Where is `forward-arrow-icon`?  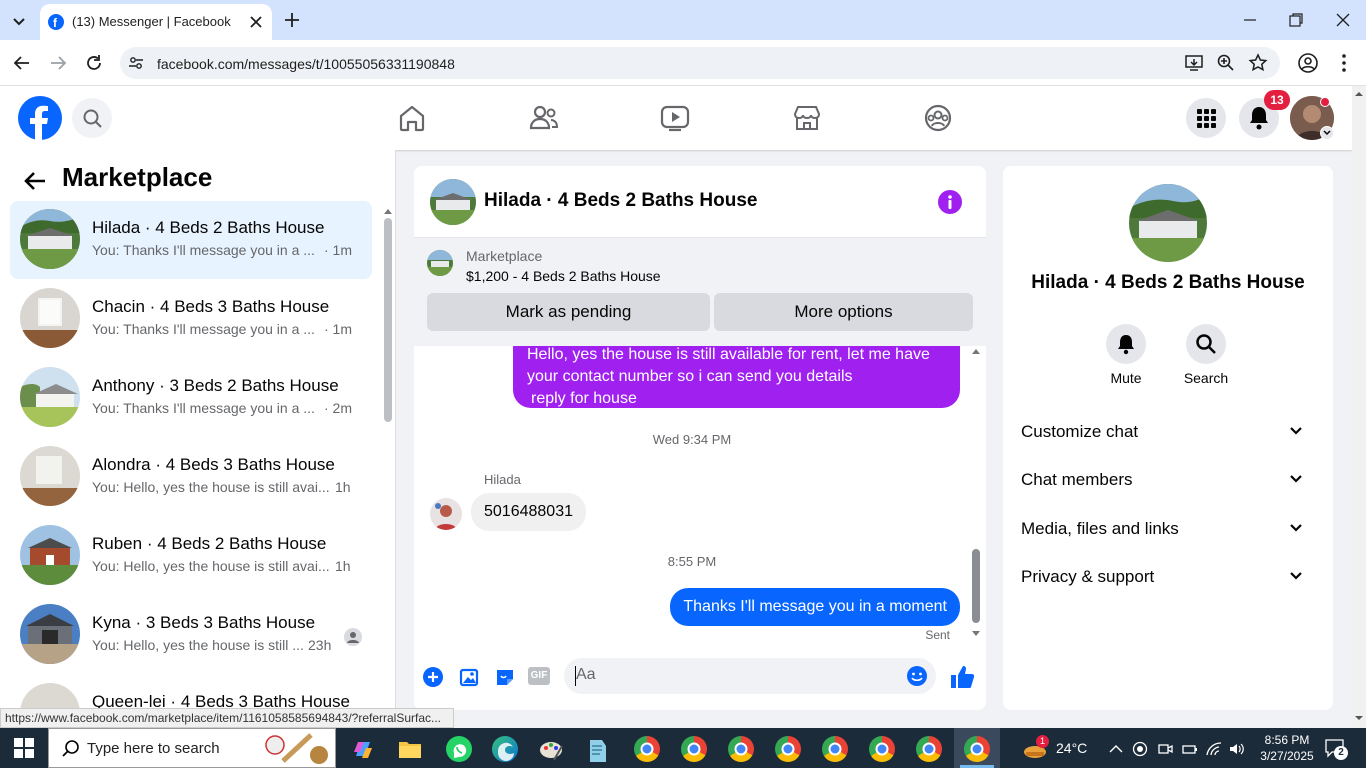
forward-arrow-icon is located at coordinates (58, 63).